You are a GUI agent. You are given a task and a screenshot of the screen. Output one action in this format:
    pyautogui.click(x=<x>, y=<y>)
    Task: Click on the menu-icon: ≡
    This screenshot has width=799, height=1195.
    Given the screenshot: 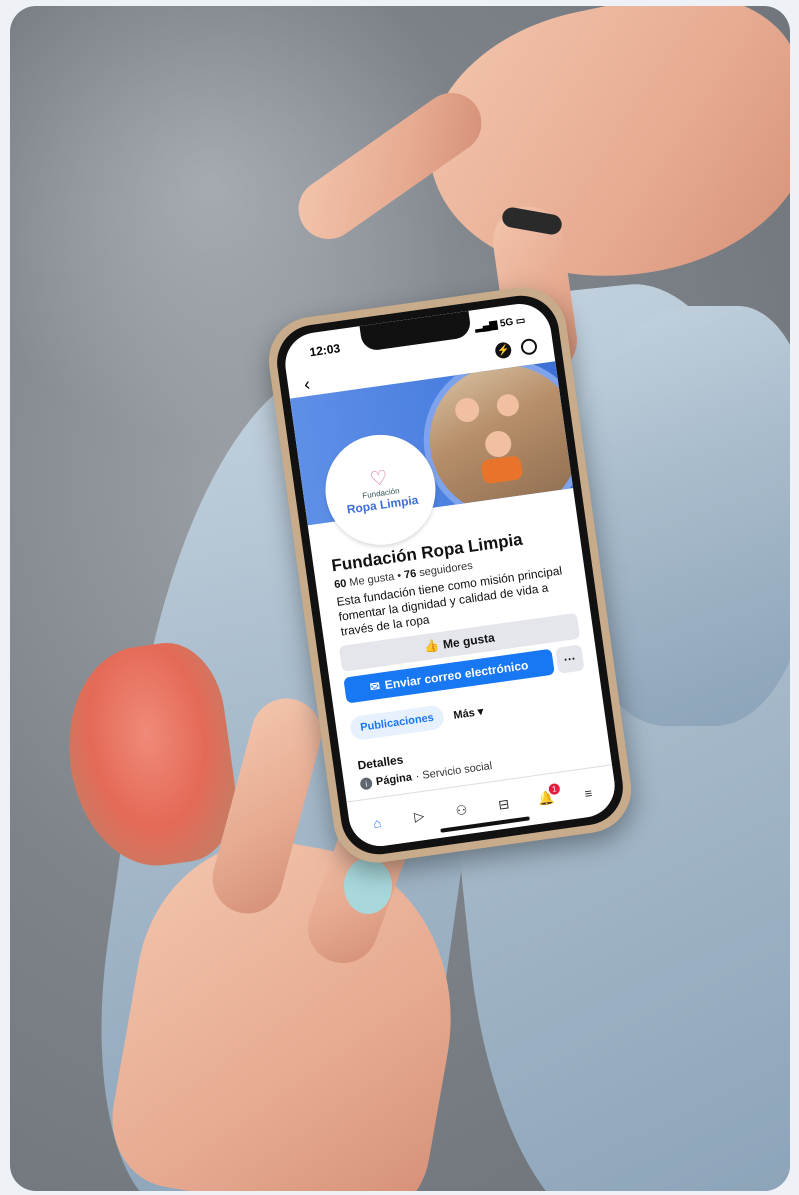 What is the action you would take?
    pyautogui.click(x=588, y=793)
    